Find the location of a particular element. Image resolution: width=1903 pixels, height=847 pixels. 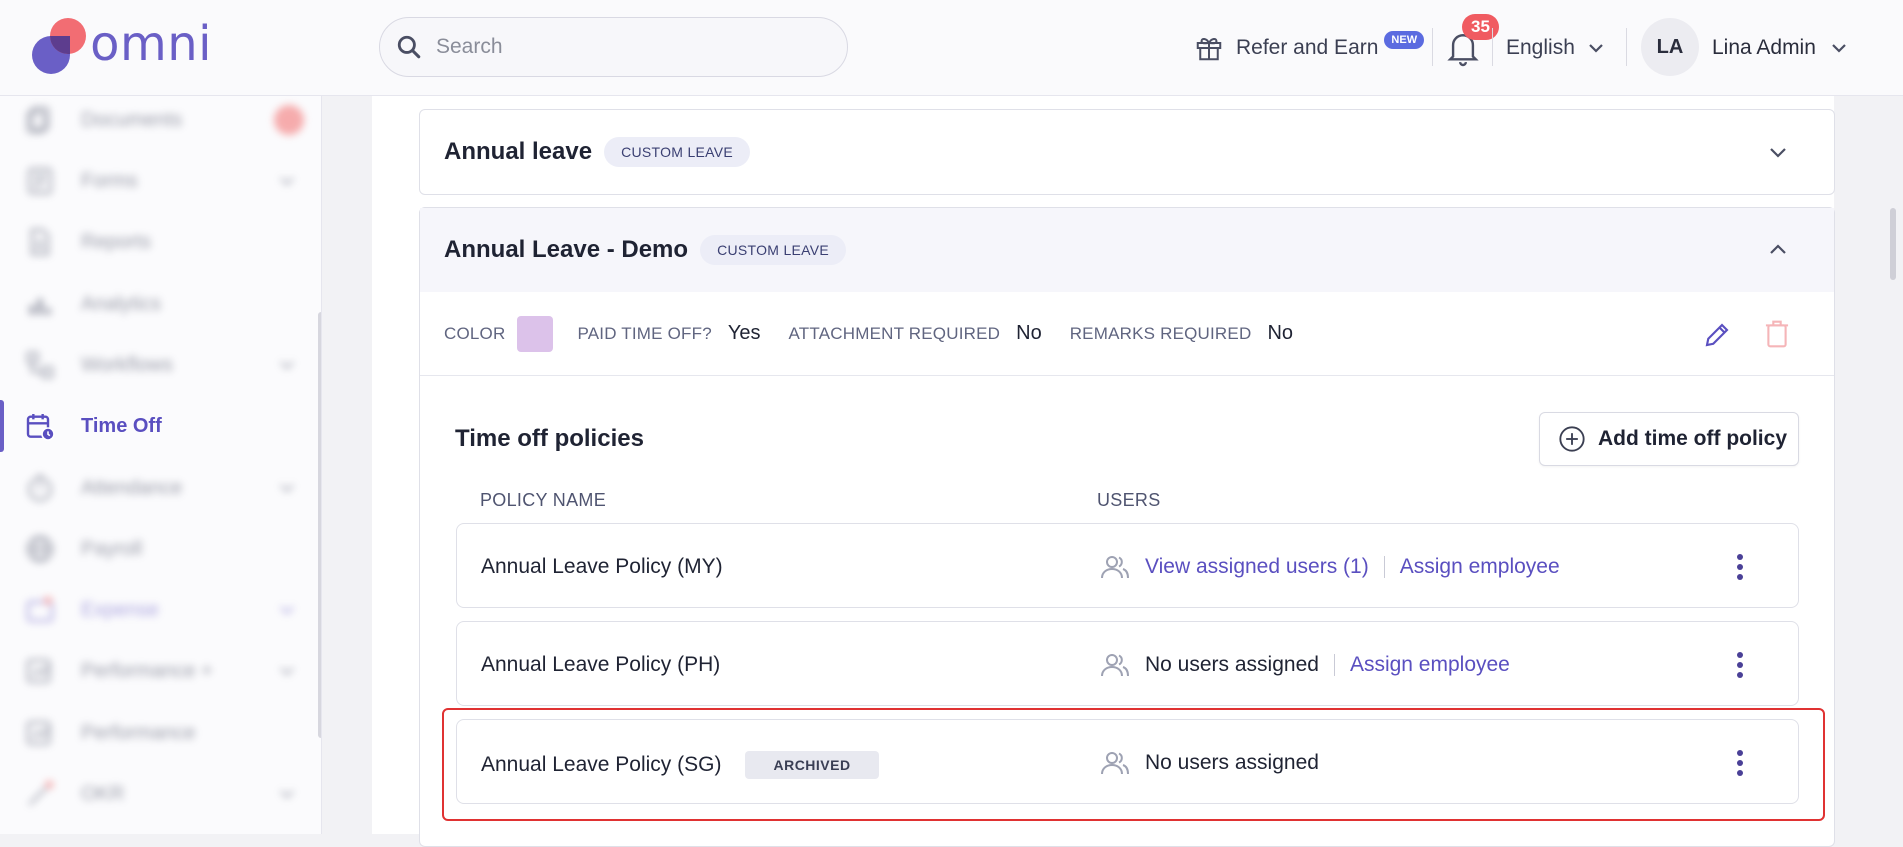

notification-count-badge: 35 is located at coordinates (1480, 27).